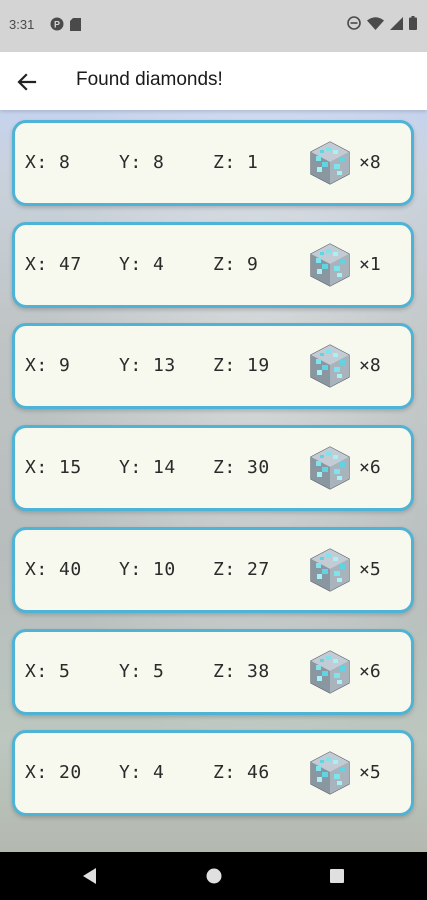 The image size is (427, 900). What do you see at coordinates (22, 24) in the screenshot?
I see `status-time: 3:31` at bounding box center [22, 24].